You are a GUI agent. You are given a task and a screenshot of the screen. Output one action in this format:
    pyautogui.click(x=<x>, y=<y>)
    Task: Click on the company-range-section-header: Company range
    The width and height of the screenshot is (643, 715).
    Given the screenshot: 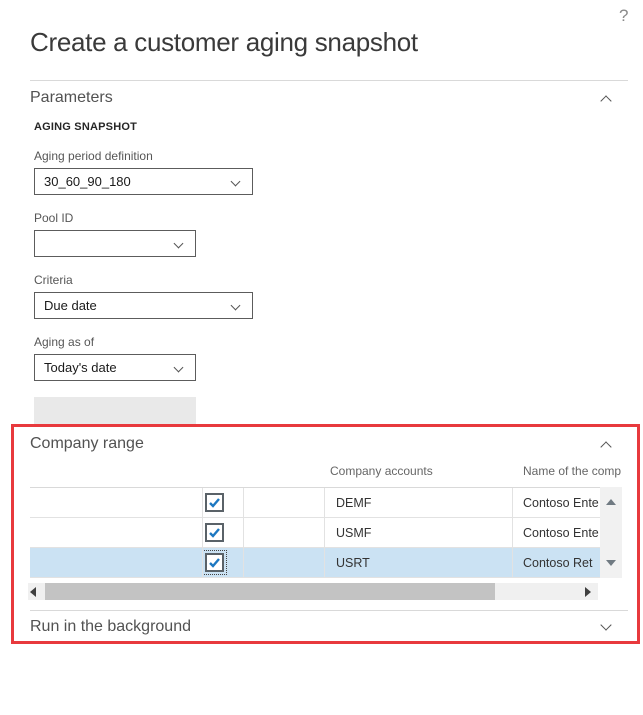 What is the action you would take?
    pyautogui.click(x=321, y=444)
    